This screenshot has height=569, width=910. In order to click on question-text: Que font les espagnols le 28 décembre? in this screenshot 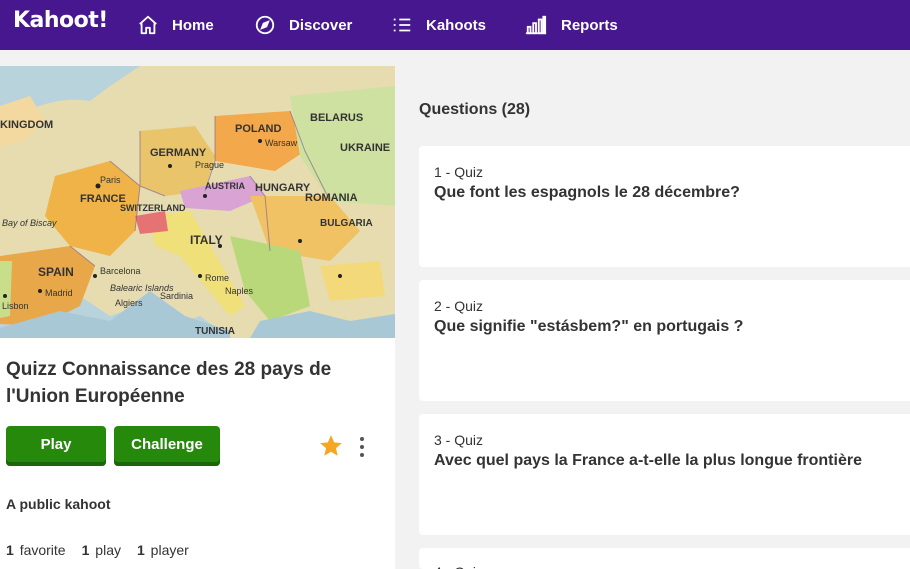, I will do `click(587, 192)`.